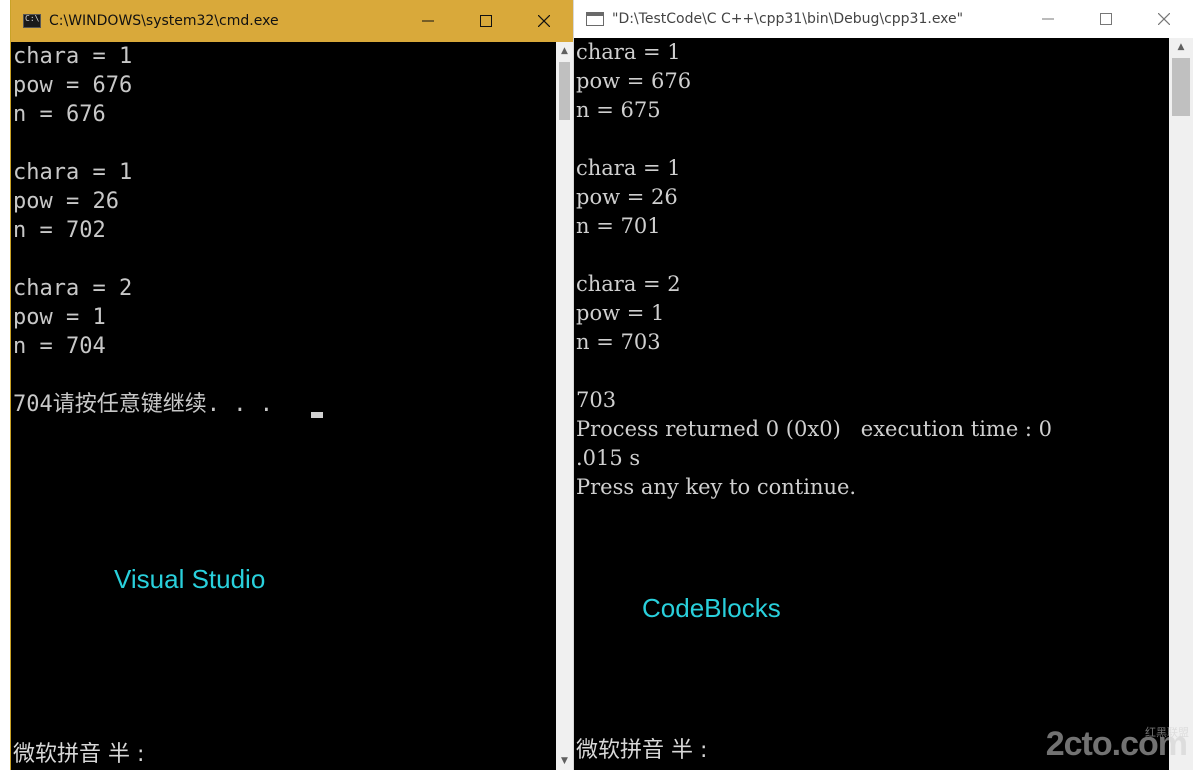 The image size is (1193, 770). I want to click on console-line: n = 701, so click(618, 226).